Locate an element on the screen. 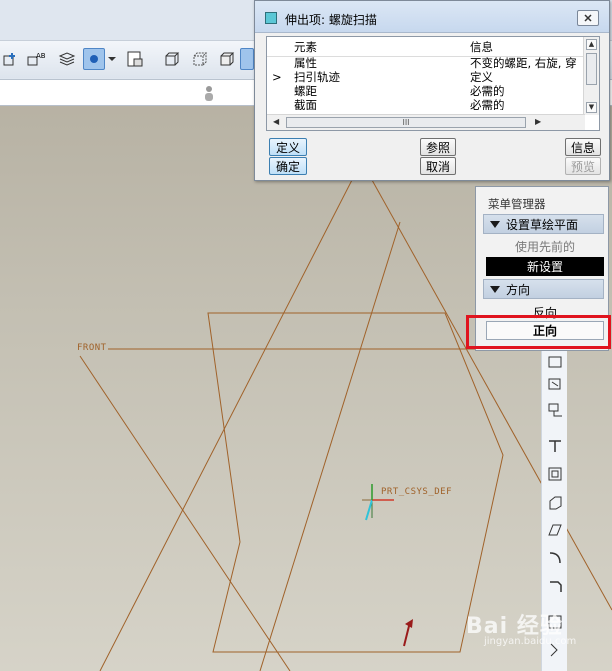  row-element: 截面 is located at coordinates (305, 104).